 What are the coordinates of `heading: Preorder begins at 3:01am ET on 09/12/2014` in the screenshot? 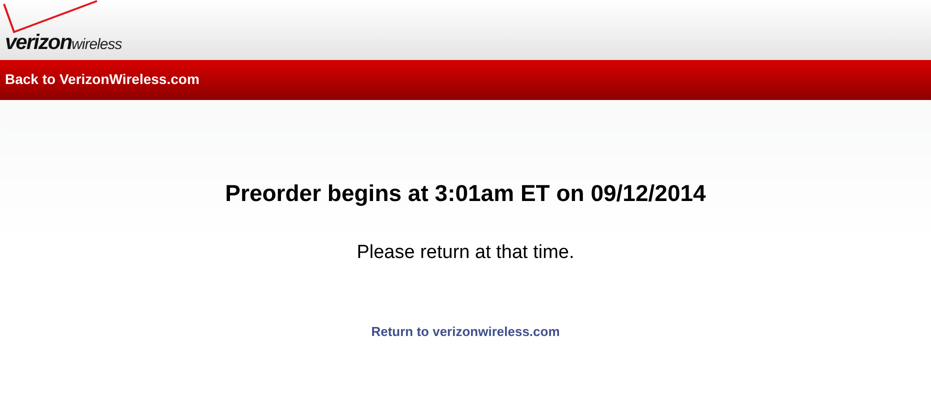 It's located at (465, 193).